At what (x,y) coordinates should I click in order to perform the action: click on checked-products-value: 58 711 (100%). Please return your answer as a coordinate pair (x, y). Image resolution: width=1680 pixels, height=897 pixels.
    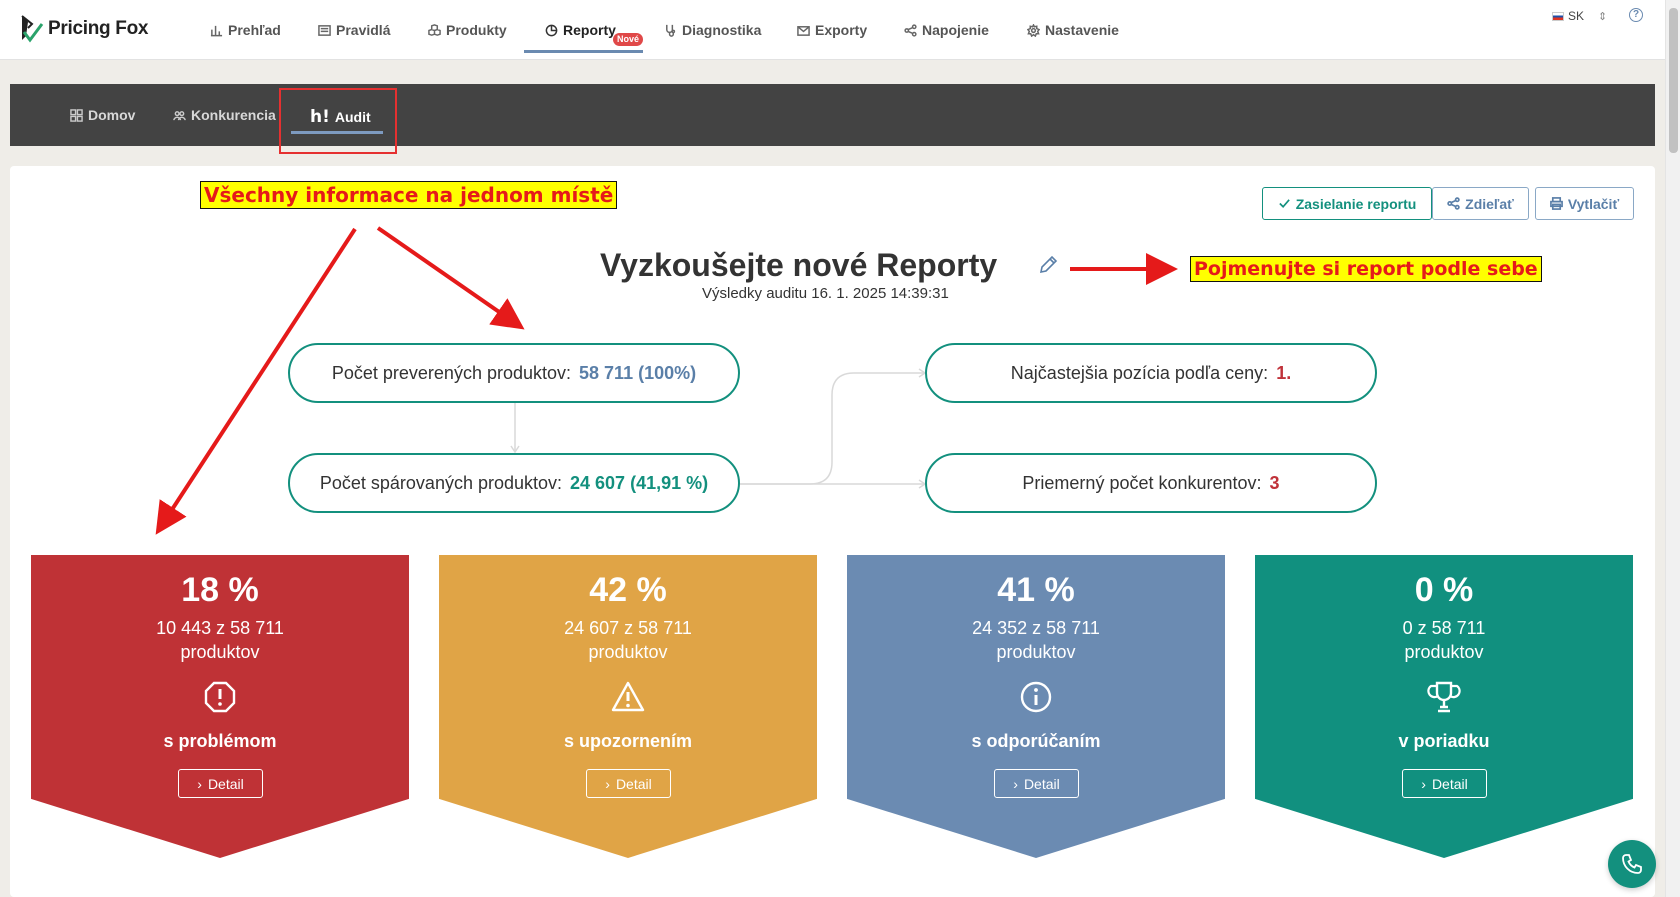
    Looking at the image, I should click on (638, 372).